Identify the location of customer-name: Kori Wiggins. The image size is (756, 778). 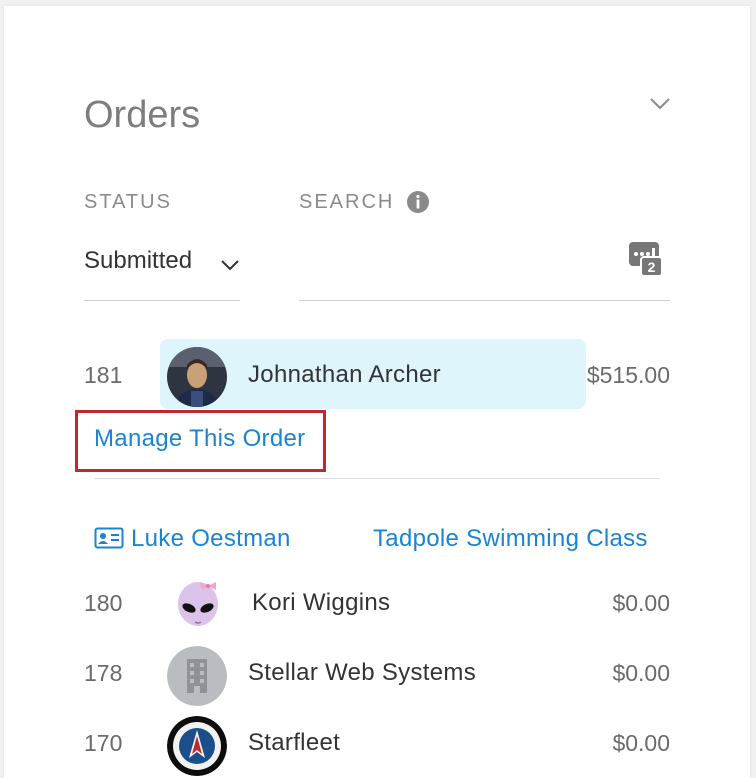
(321, 602).